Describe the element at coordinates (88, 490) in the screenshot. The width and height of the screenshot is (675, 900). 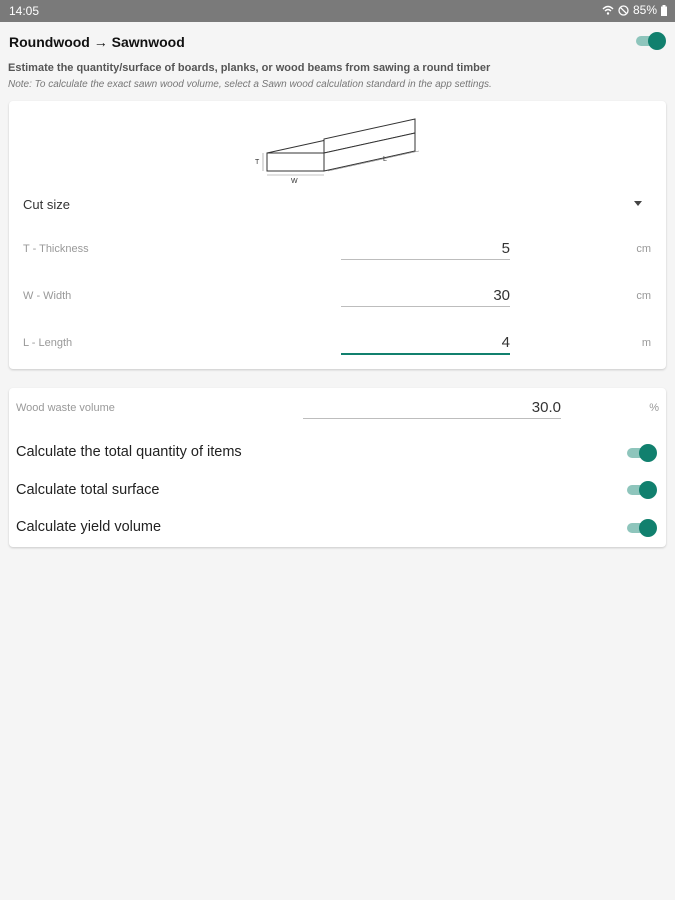
I see `option-total-surface-label: Calculate total surface` at that location.